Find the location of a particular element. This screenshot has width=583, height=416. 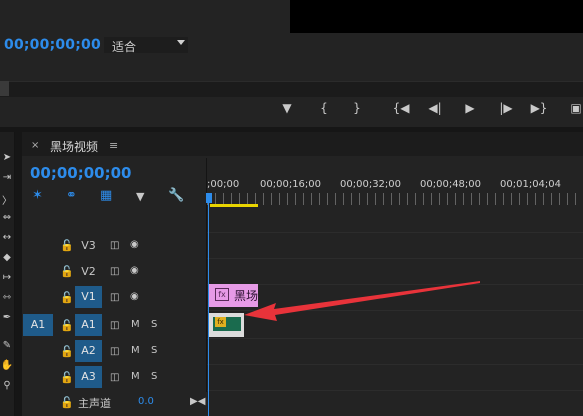

mark-in-icon: { is located at coordinates (324, 108).